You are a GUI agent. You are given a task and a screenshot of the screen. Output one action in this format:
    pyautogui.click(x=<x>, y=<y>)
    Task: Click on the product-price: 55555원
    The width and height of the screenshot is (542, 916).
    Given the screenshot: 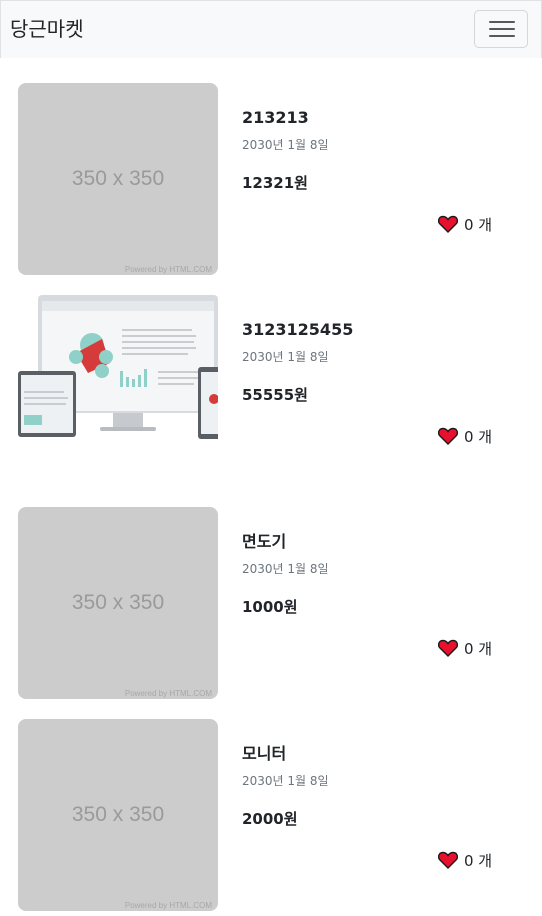 What is the action you would take?
    pyautogui.click(x=275, y=395)
    